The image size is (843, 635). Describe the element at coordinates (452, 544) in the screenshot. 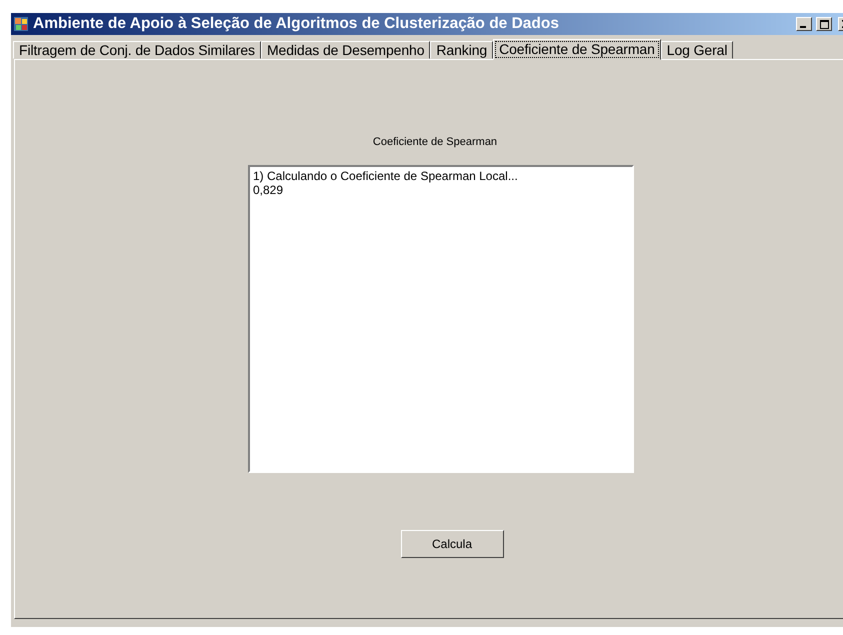

I see `calculate-button: Calcula` at that location.